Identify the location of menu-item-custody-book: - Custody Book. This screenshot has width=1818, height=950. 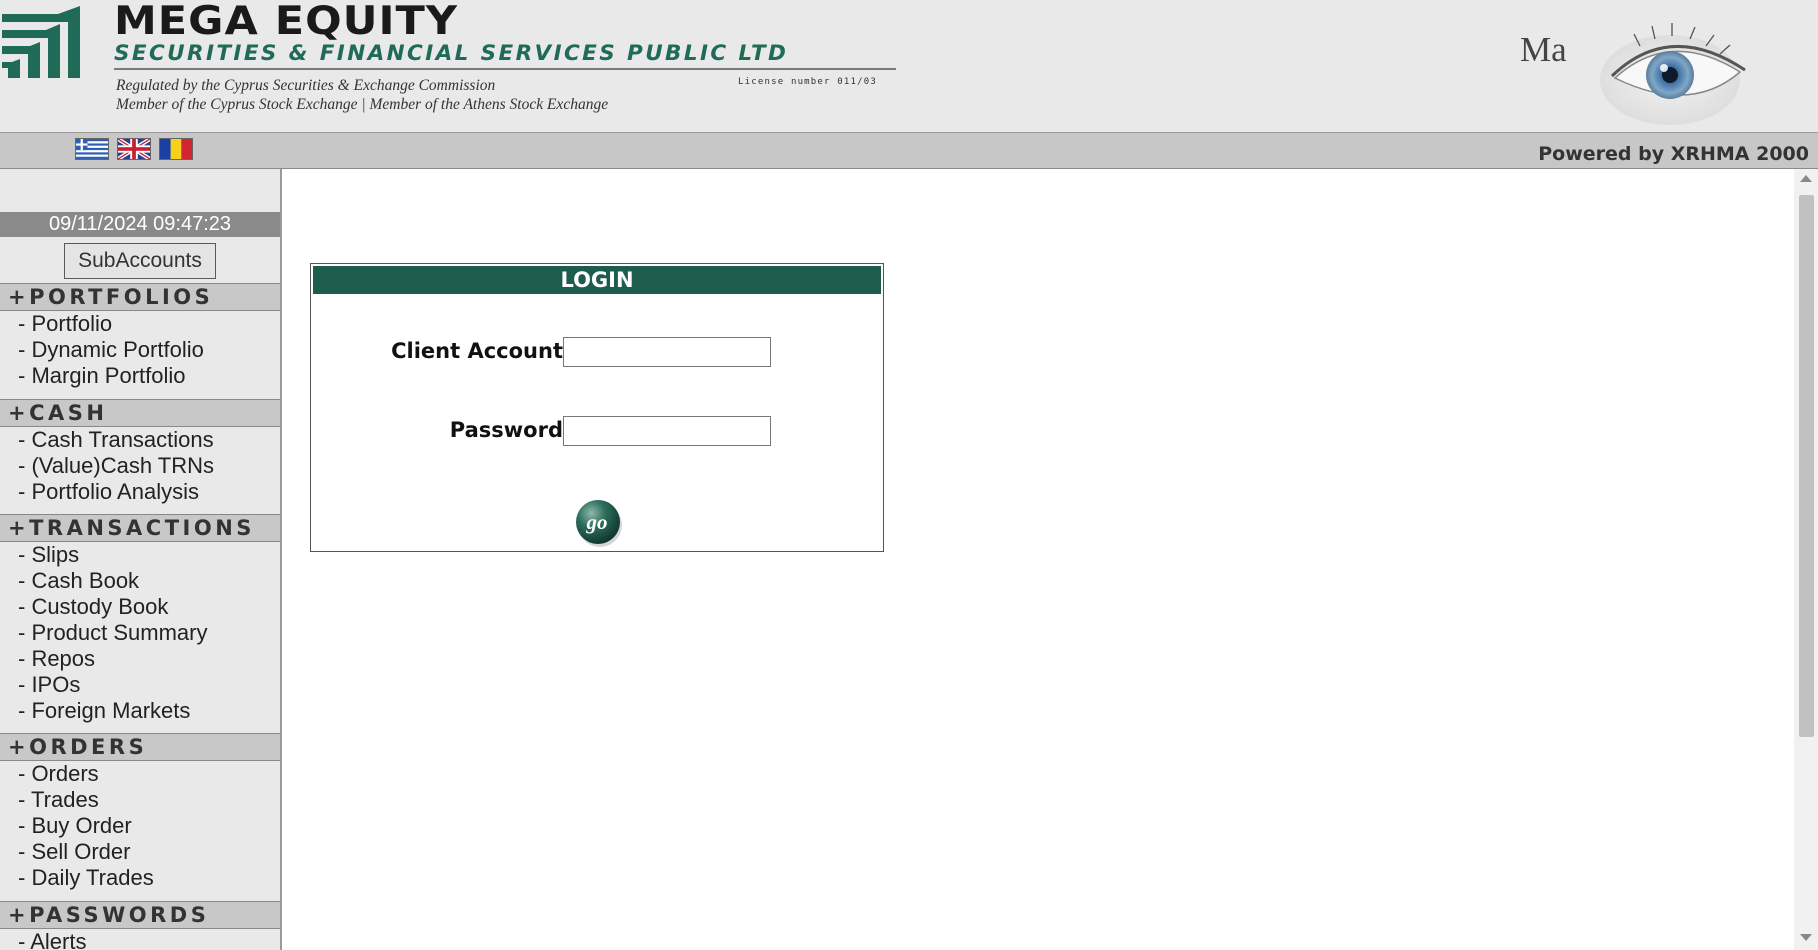
(140, 607).